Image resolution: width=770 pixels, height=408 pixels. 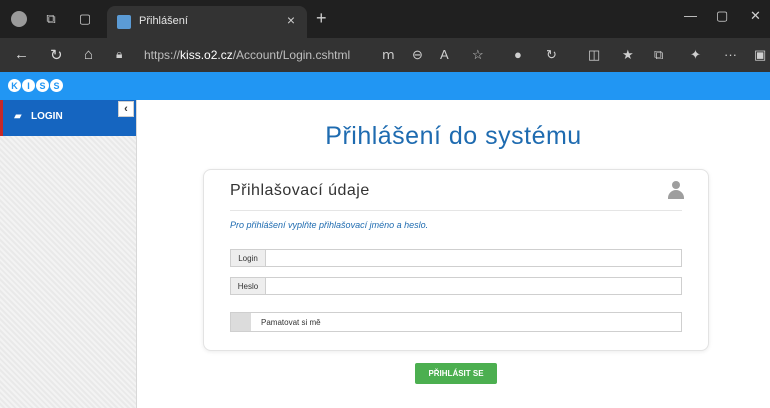 I want to click on minimize-button: —, so click(x=690, y=15).